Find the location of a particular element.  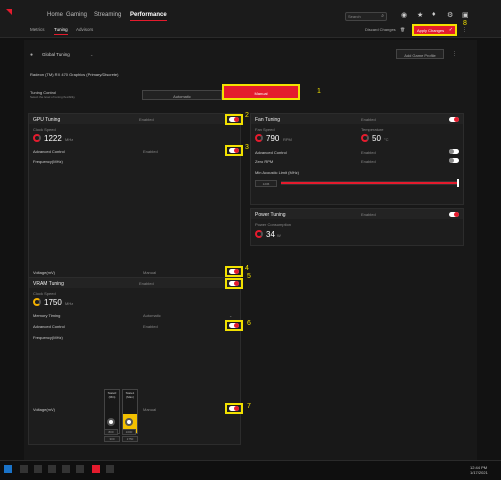

vram-tuning-header: VRAM Tuning Enabled is located at coordinates (134, 283).